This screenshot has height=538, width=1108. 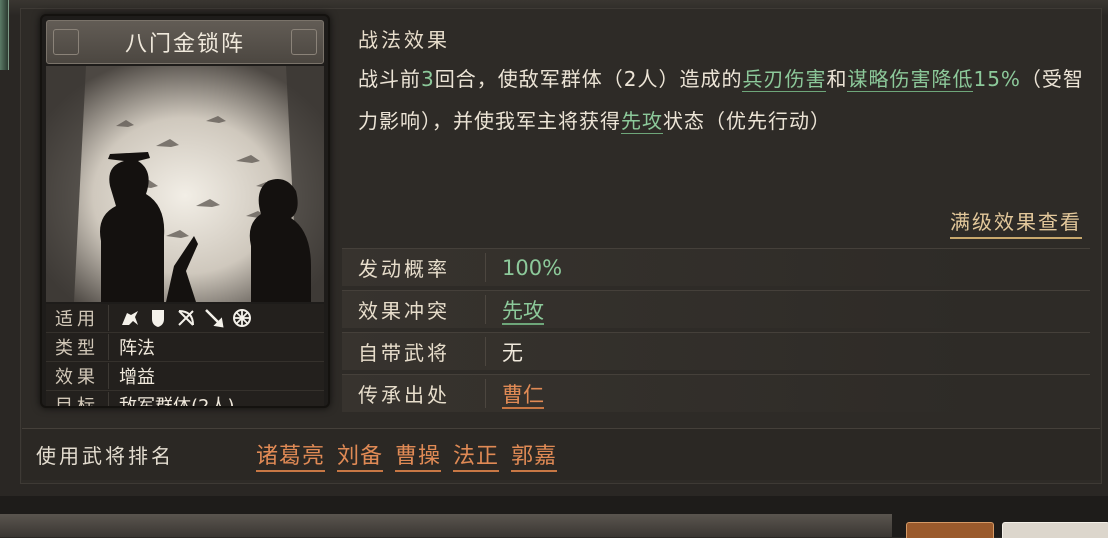 What do you see at coordinates (523, 395) in the screenshot?
I see `attr-value-inherit-source: 曹仁` at bounding box center [523, 395].